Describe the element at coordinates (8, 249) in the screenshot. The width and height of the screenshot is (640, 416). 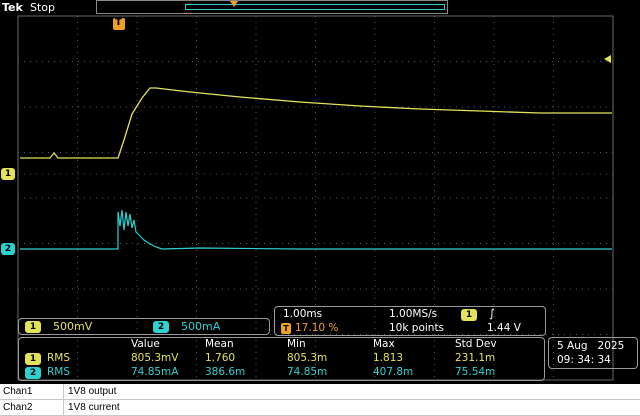
I see `ch2-ground-marker: 2` at that location.